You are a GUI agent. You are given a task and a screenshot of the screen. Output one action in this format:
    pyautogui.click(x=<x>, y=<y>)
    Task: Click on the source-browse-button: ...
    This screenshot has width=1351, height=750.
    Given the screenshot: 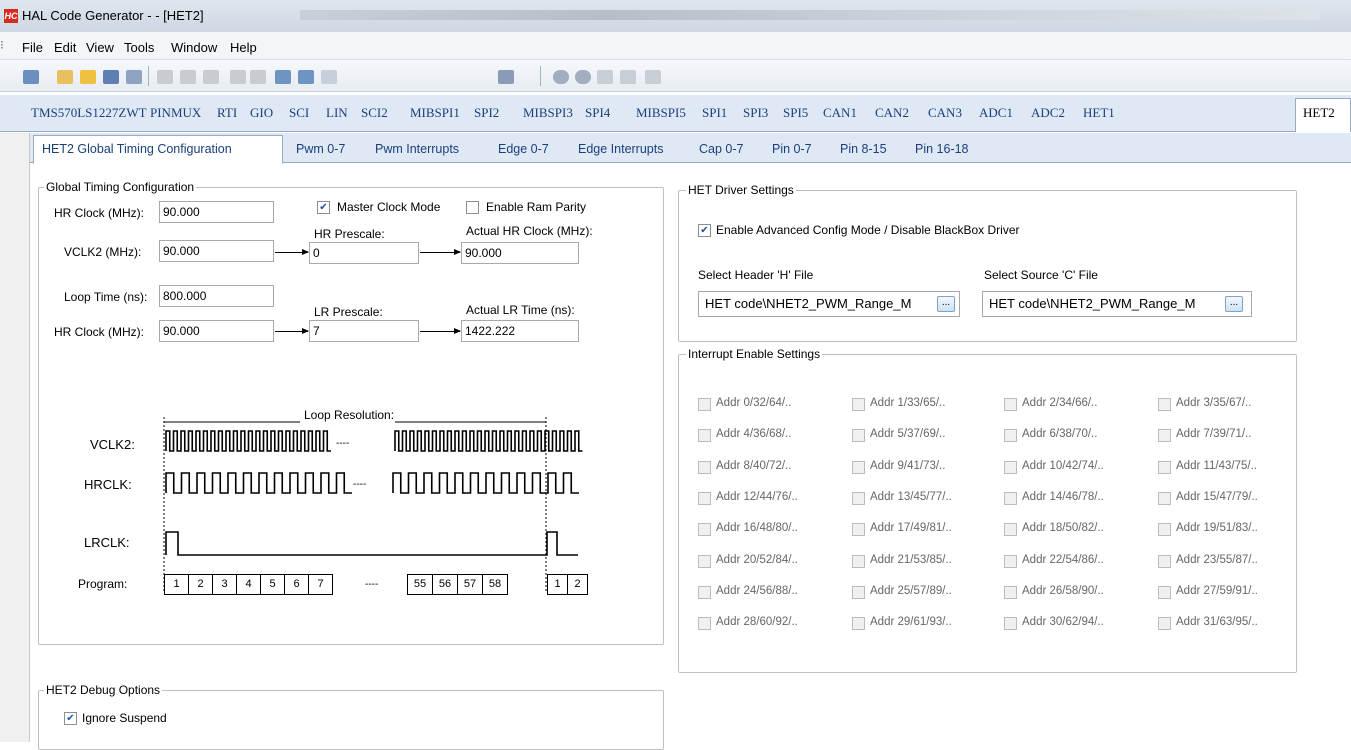 What is the action you would take?
    pyautogui.click(x=1234, y=304)
    